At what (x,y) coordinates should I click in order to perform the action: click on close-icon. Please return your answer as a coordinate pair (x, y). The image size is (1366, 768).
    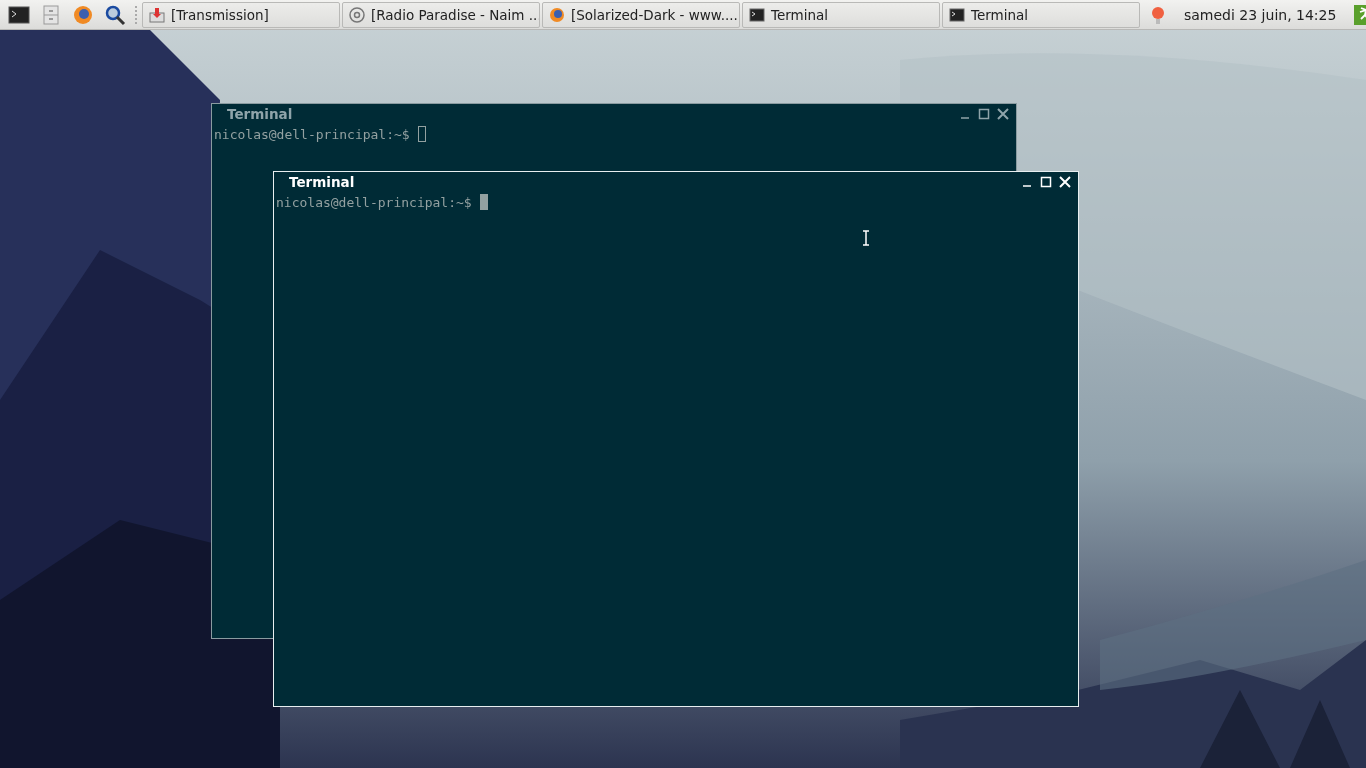
    Looking at the image, I should click on (1003, 114).